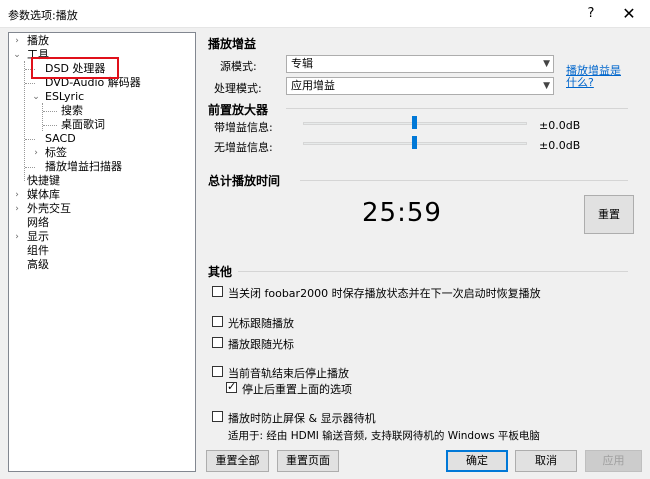 This screenshot has width=650, height=479. Describe the element at coordinates (38, 237) in the screenshot. I see `tree-item-display: 显示` at that location.